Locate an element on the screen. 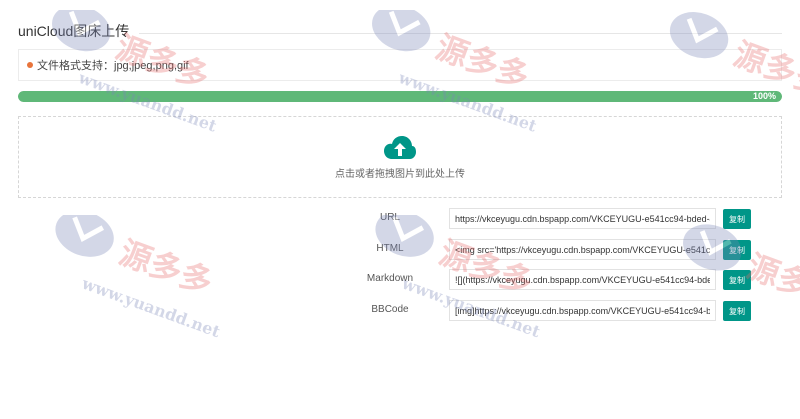  cloud-upload-icon is located at coordinates (400, 147).